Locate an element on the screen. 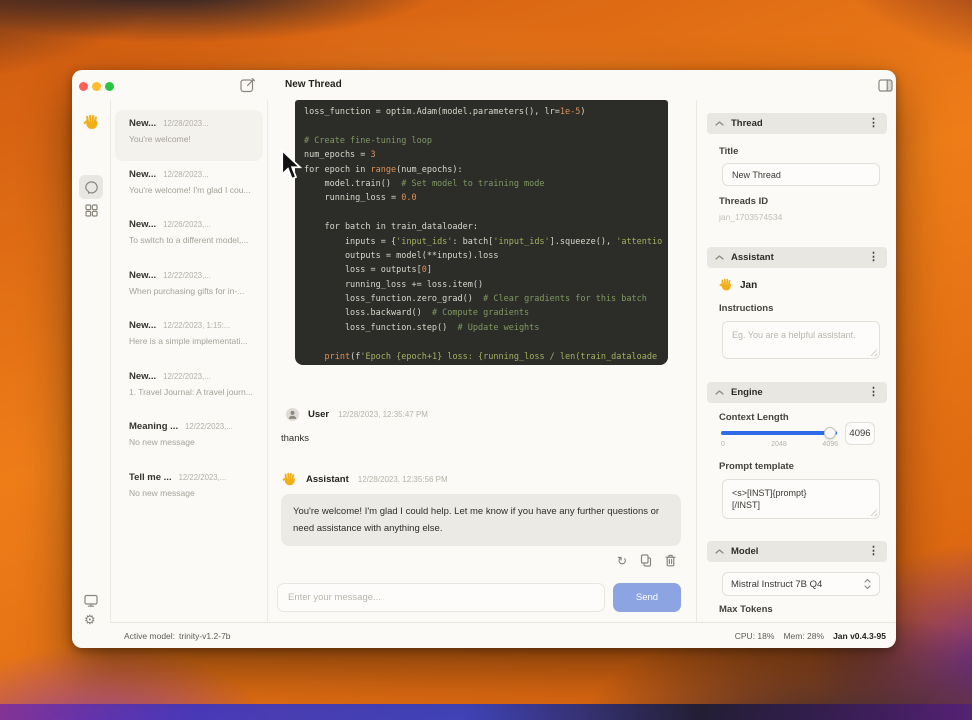  user-message-text: thanks is located at coordinates (295, 438).